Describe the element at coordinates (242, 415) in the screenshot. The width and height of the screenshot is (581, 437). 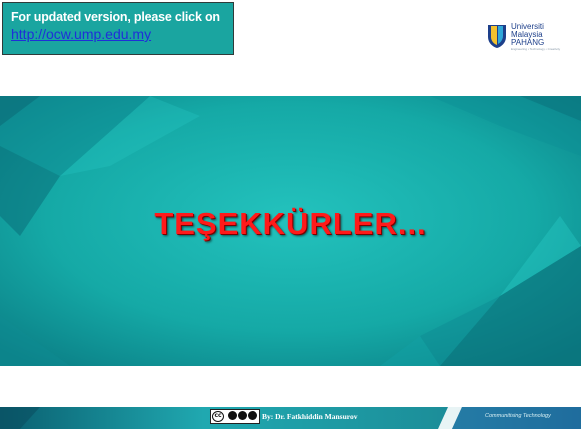
I see `noncommercial-icon` at that location.